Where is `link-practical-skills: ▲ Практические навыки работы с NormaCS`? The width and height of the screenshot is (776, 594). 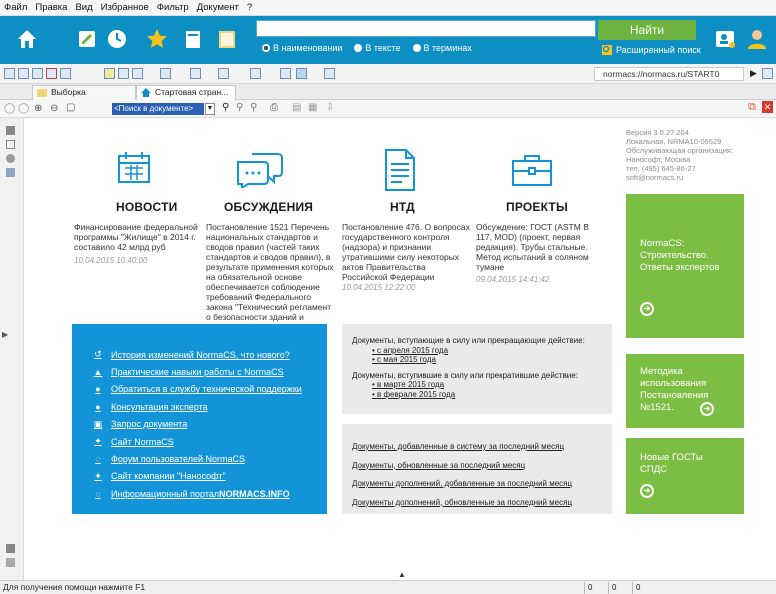
link-practical-skills: ▲ Практические навыки работы с NormaCS is located at coordinates (209, 371).